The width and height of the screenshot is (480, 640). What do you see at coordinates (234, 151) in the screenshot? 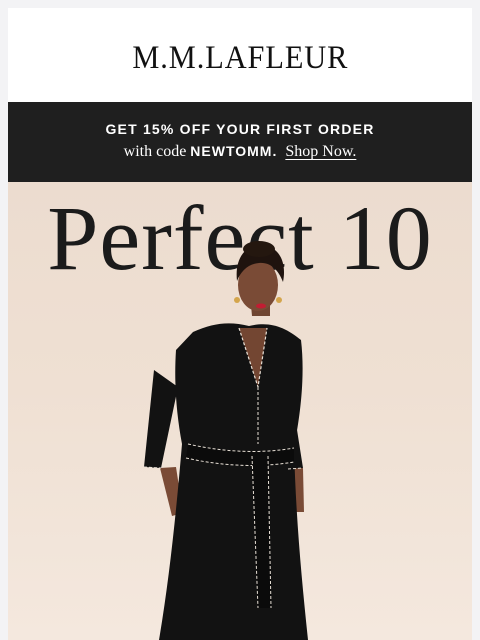
I see `promo-code: NEWTOMM.` at bounding box center [234, 151].